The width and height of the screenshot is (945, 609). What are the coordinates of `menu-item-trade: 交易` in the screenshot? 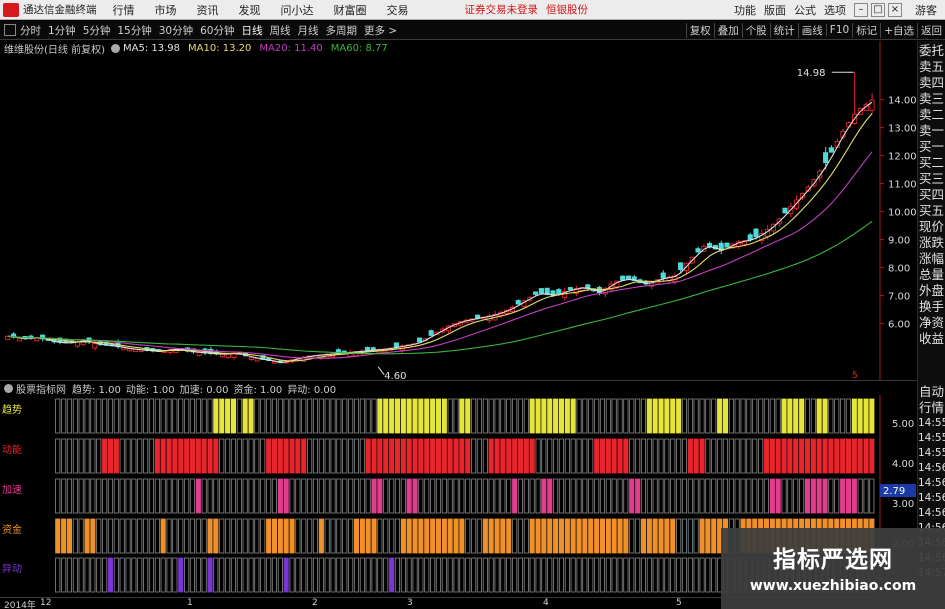 It's located at (398, 10).